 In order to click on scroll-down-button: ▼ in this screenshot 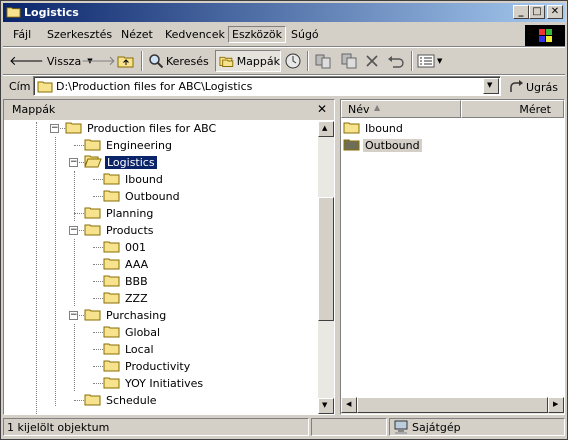, I will do `click(326, 406)`.